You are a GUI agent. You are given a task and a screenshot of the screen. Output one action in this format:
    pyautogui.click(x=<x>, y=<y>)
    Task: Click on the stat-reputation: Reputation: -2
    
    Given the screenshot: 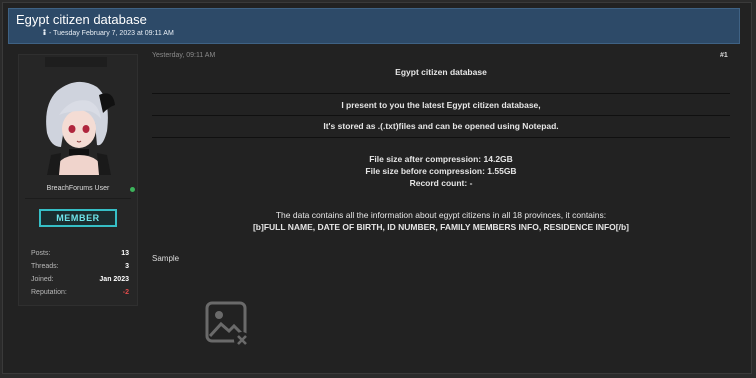 What is the action you would take?
    pyautogui.click(x=80, y=295)
    